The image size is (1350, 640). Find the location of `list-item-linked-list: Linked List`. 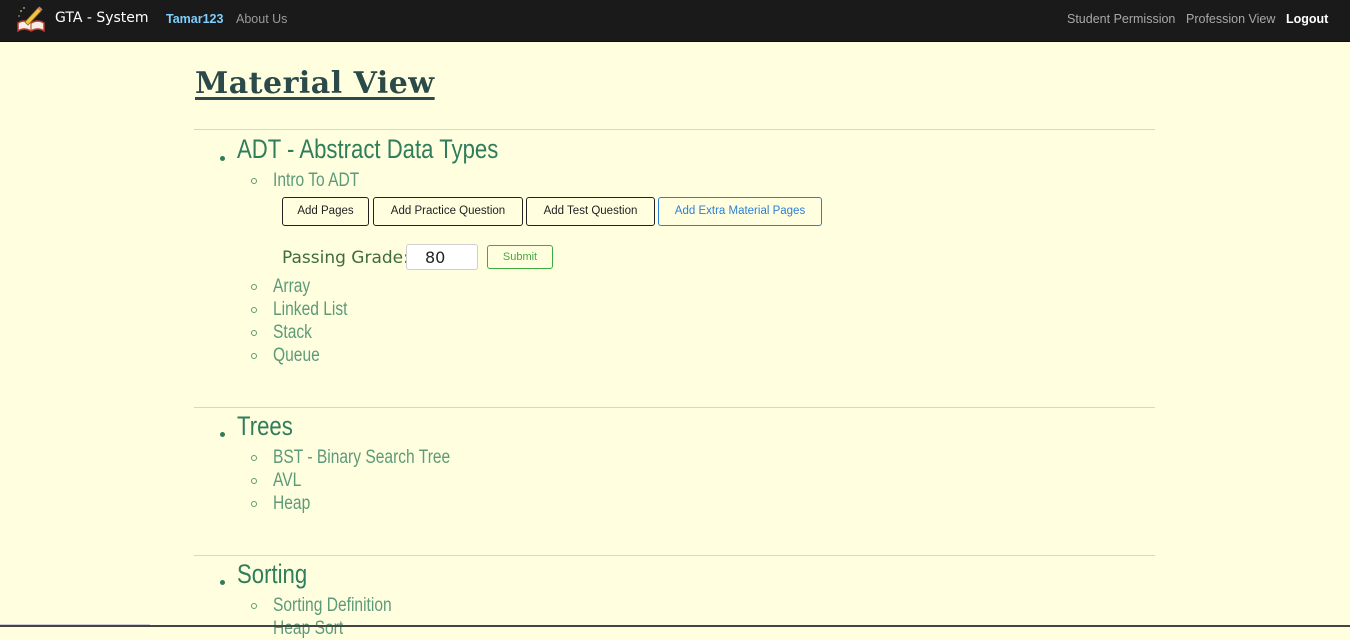

list-item-linked-list: Linked List is located at coordinates (310, 310).